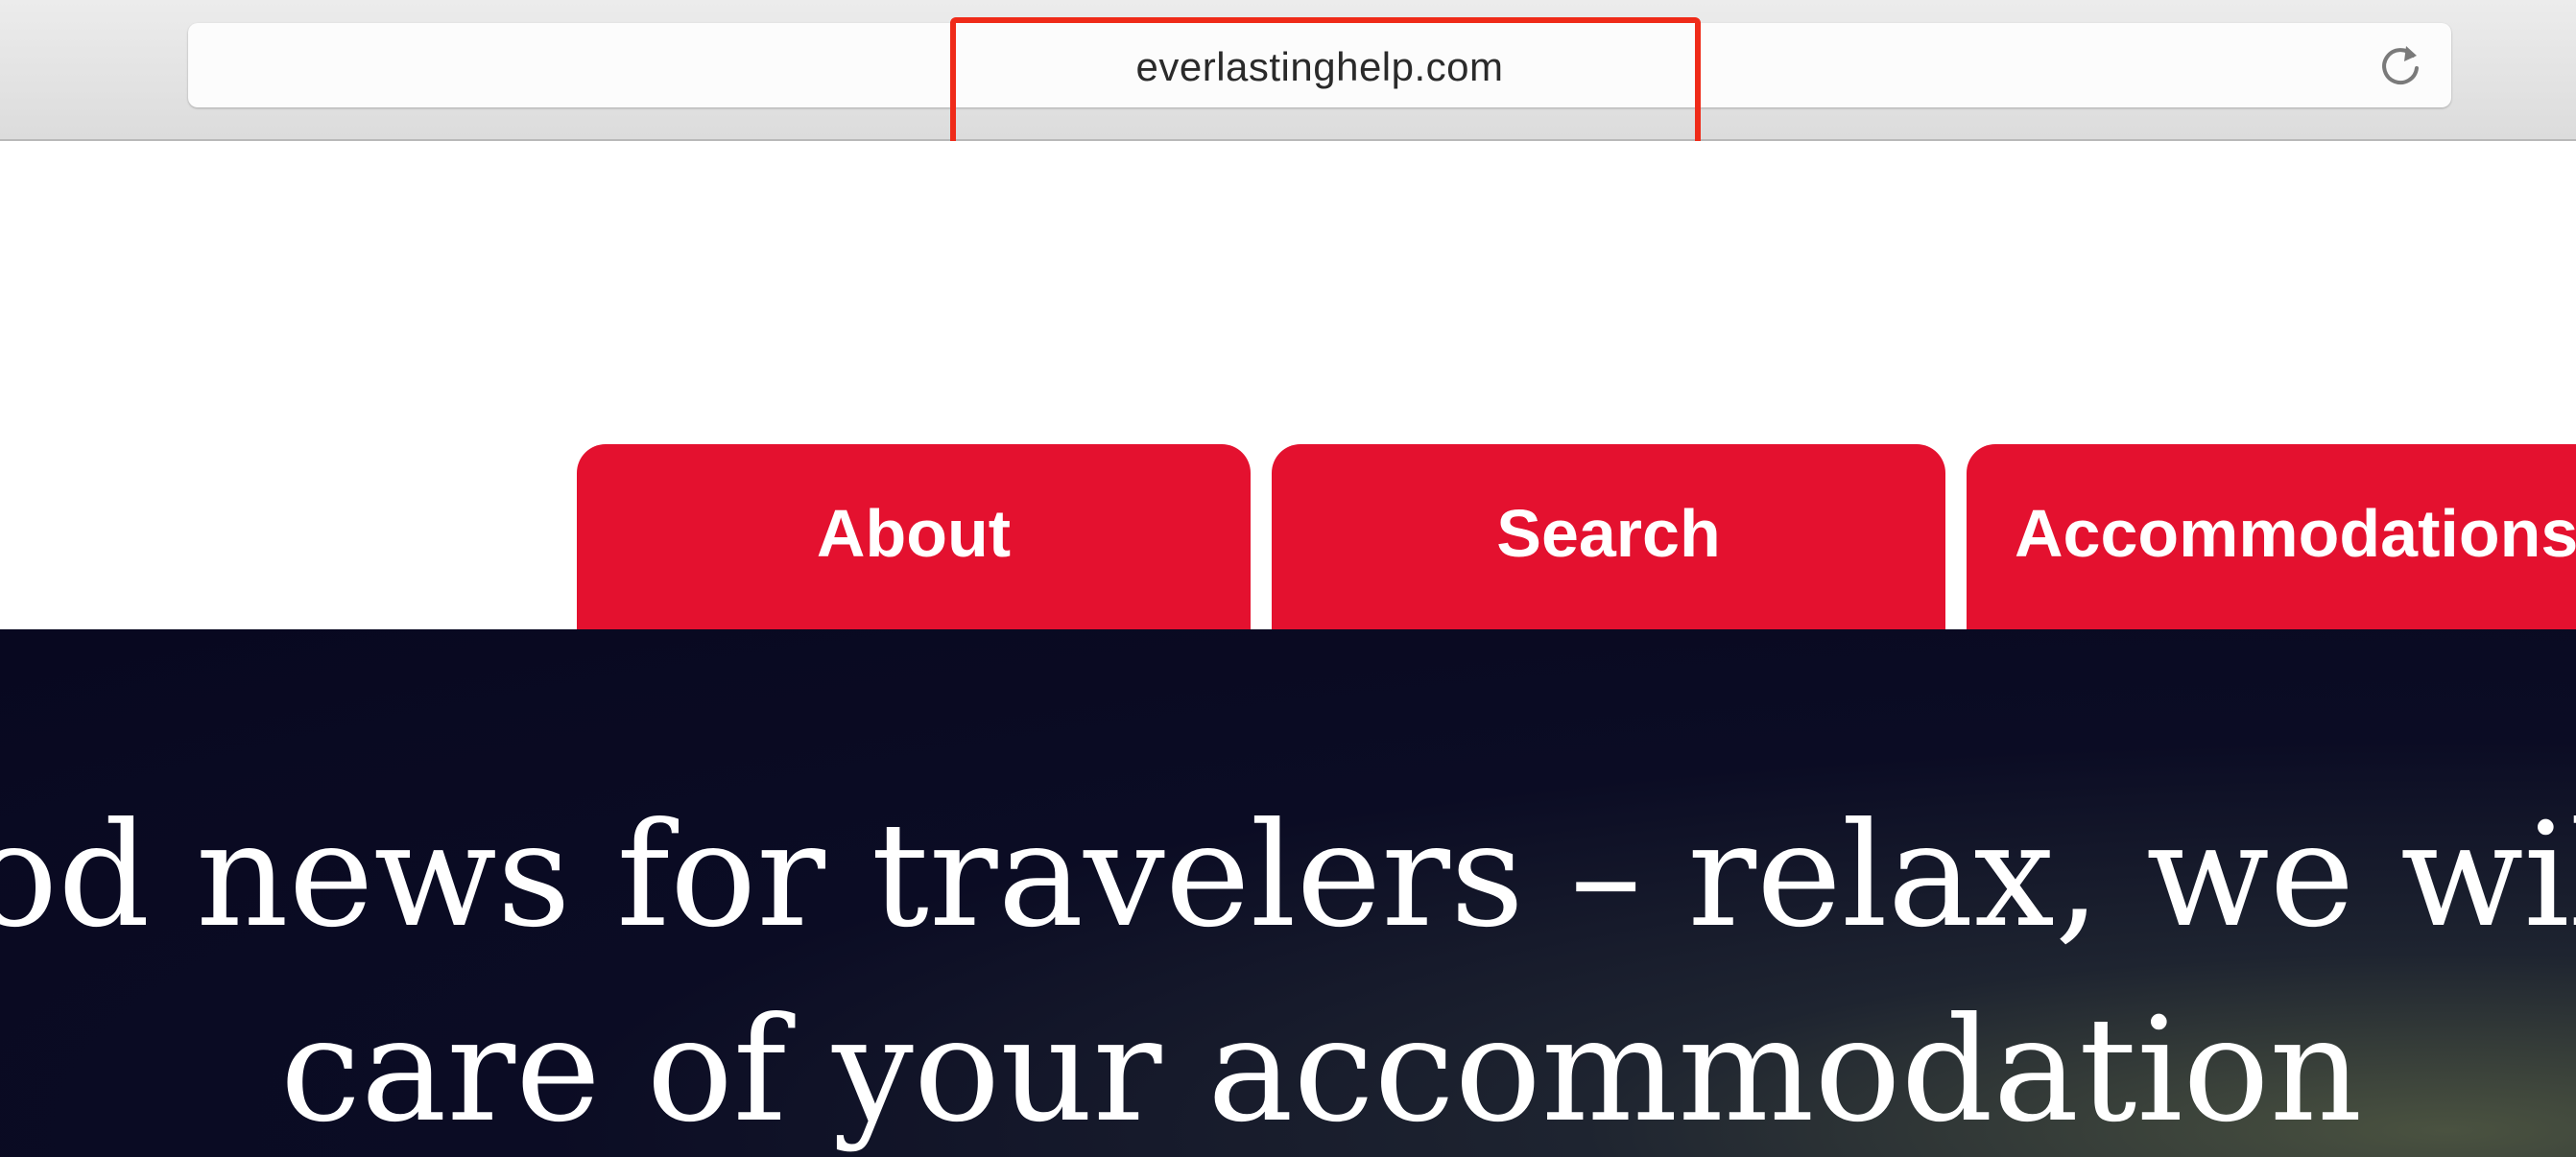  Describe the element at coordinates (1321, 1070) in the screenshot. I see `hero-headline-line-2: care of your accommodation` at that location.